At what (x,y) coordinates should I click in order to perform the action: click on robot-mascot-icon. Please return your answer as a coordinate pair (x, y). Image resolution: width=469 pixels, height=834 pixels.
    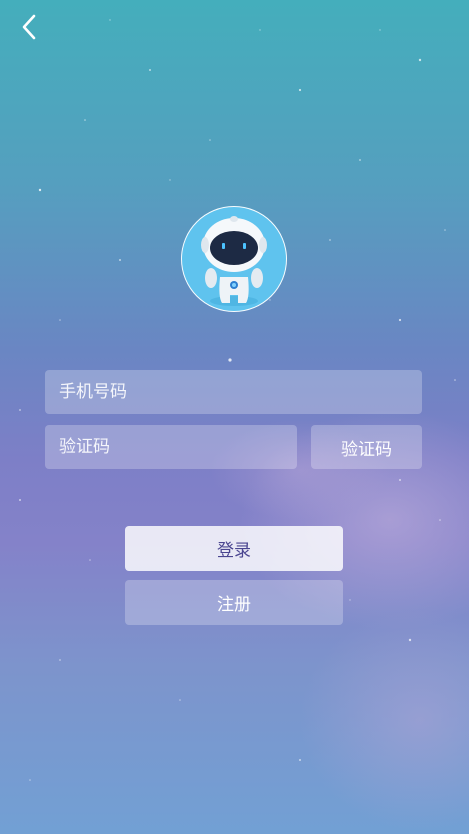
    Looking at the image, I should click on (234, 261).